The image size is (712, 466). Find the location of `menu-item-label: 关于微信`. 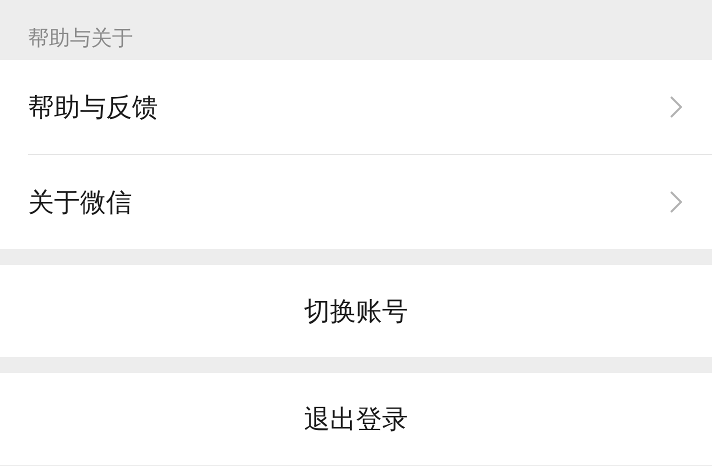

menu-item-label: 关于微信 is located at coordinates (80, 203).